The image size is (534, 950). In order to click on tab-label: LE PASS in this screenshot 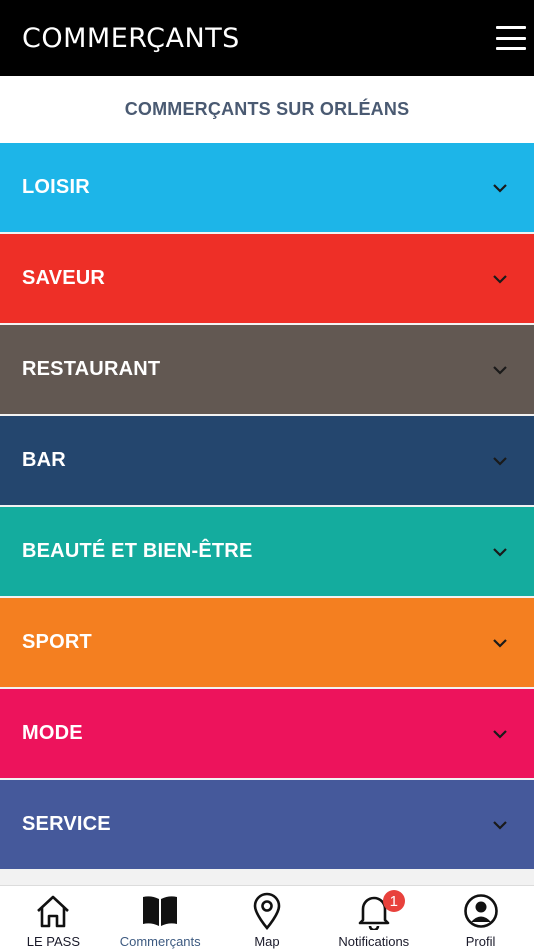, I will do `click(53, 941)`.